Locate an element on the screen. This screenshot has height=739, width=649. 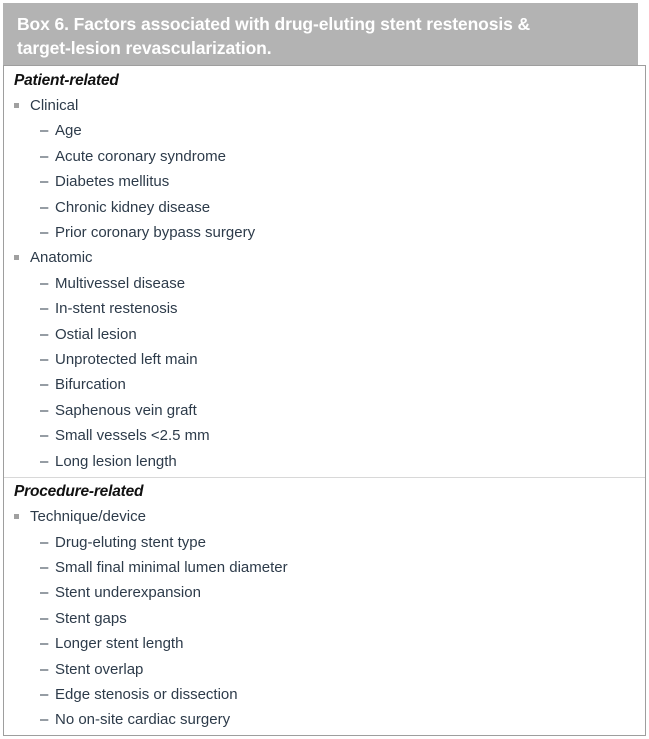
list-item: – Acute coronary syndrome is located at coordinates (324, 156).